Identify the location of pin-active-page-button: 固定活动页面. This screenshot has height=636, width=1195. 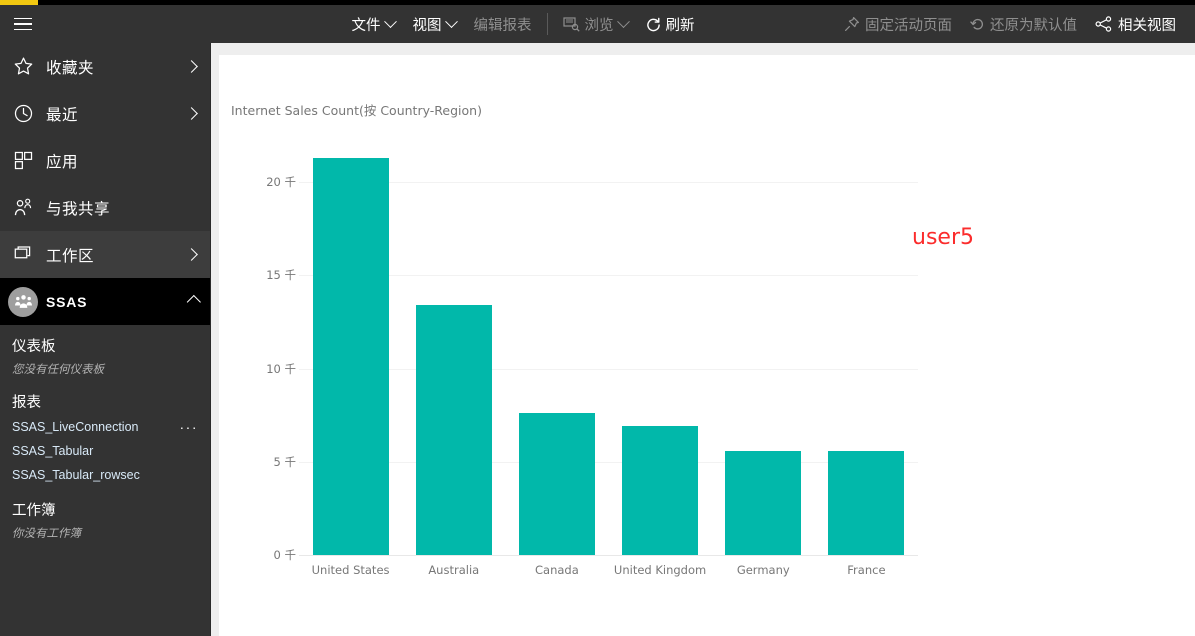
(898, 24).